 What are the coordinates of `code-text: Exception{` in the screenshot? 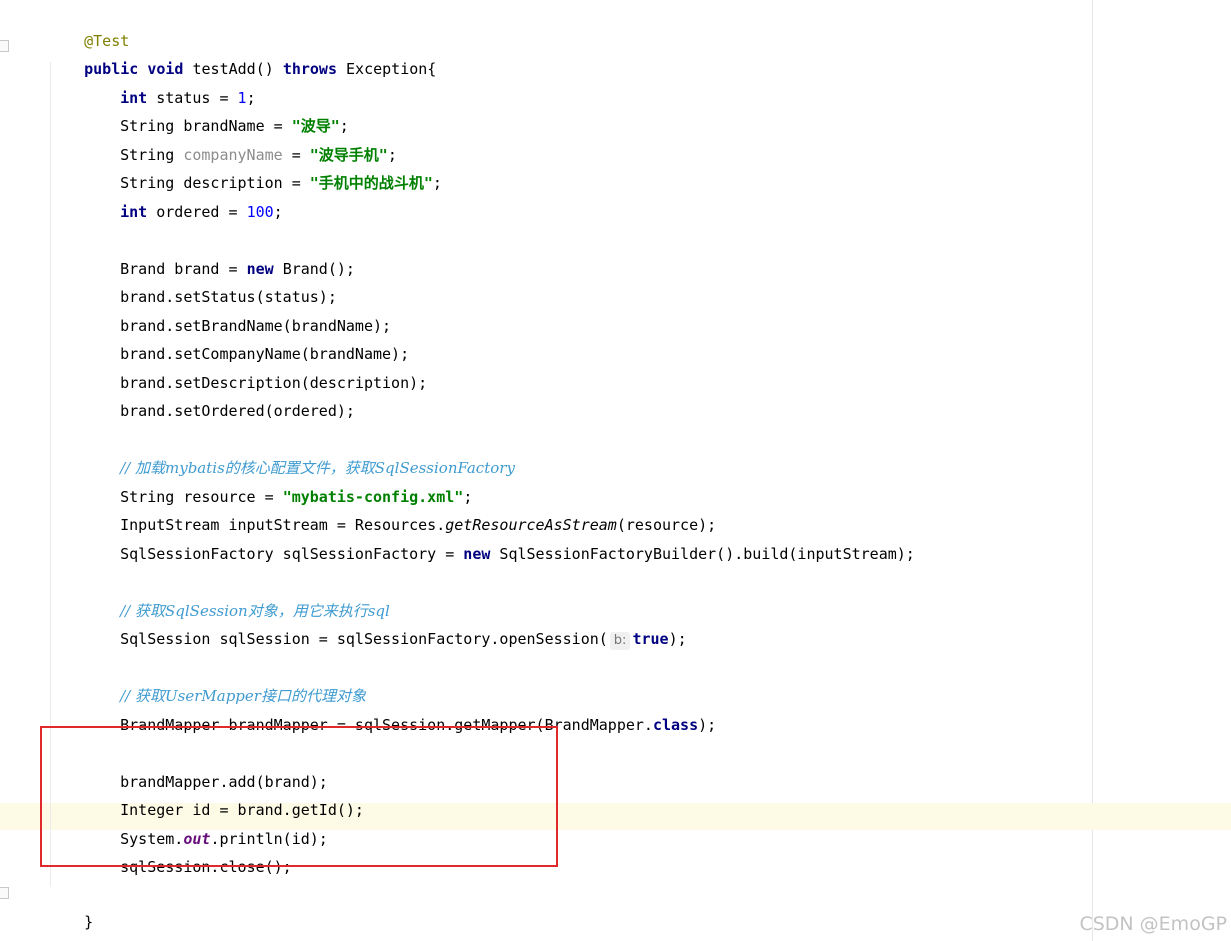 It's located at (391, 69).